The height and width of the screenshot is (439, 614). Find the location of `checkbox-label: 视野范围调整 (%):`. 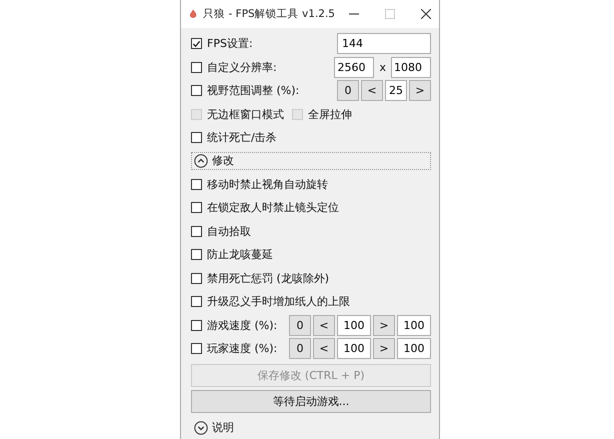

checkbox-label: 视野范围调整 (%): is located at coordinates (253, 90).